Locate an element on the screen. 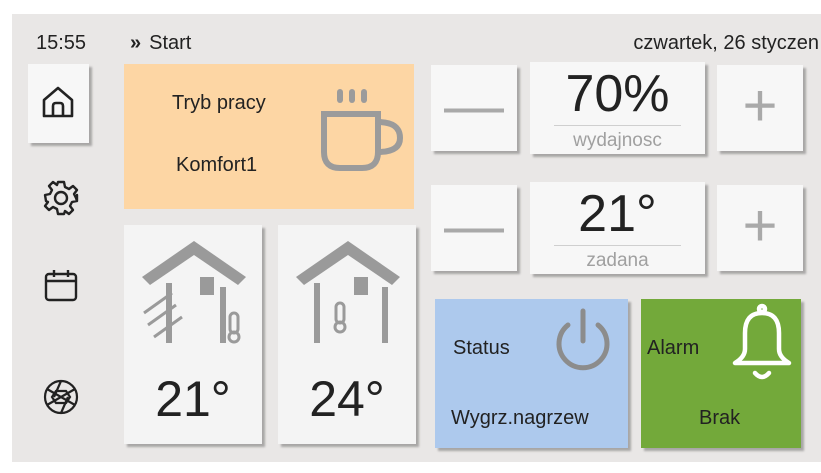 The height and width of the screenshot is (473, 821). calendar-icon is located at coordinates (61, 285).